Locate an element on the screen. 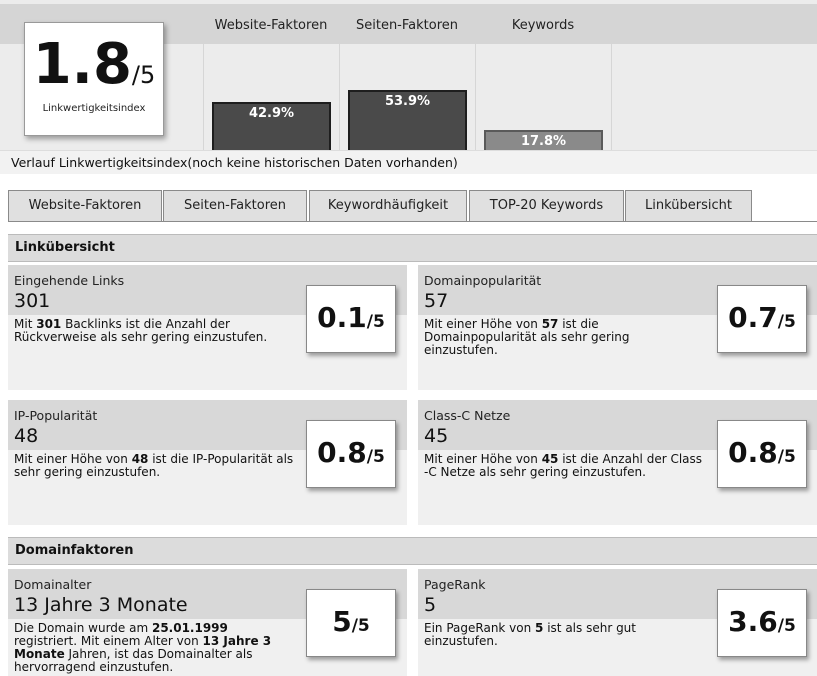  linkwertigkeitsindex-score: 1.8/5 Linkwertigkeitsindex is located at coordinates (94, 79).